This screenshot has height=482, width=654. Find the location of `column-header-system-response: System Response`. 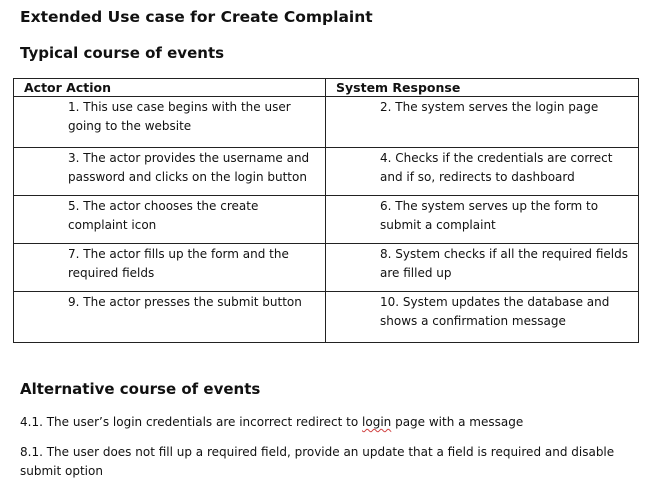

column-header-system-response: System Response is located at coordinates (482, 87).